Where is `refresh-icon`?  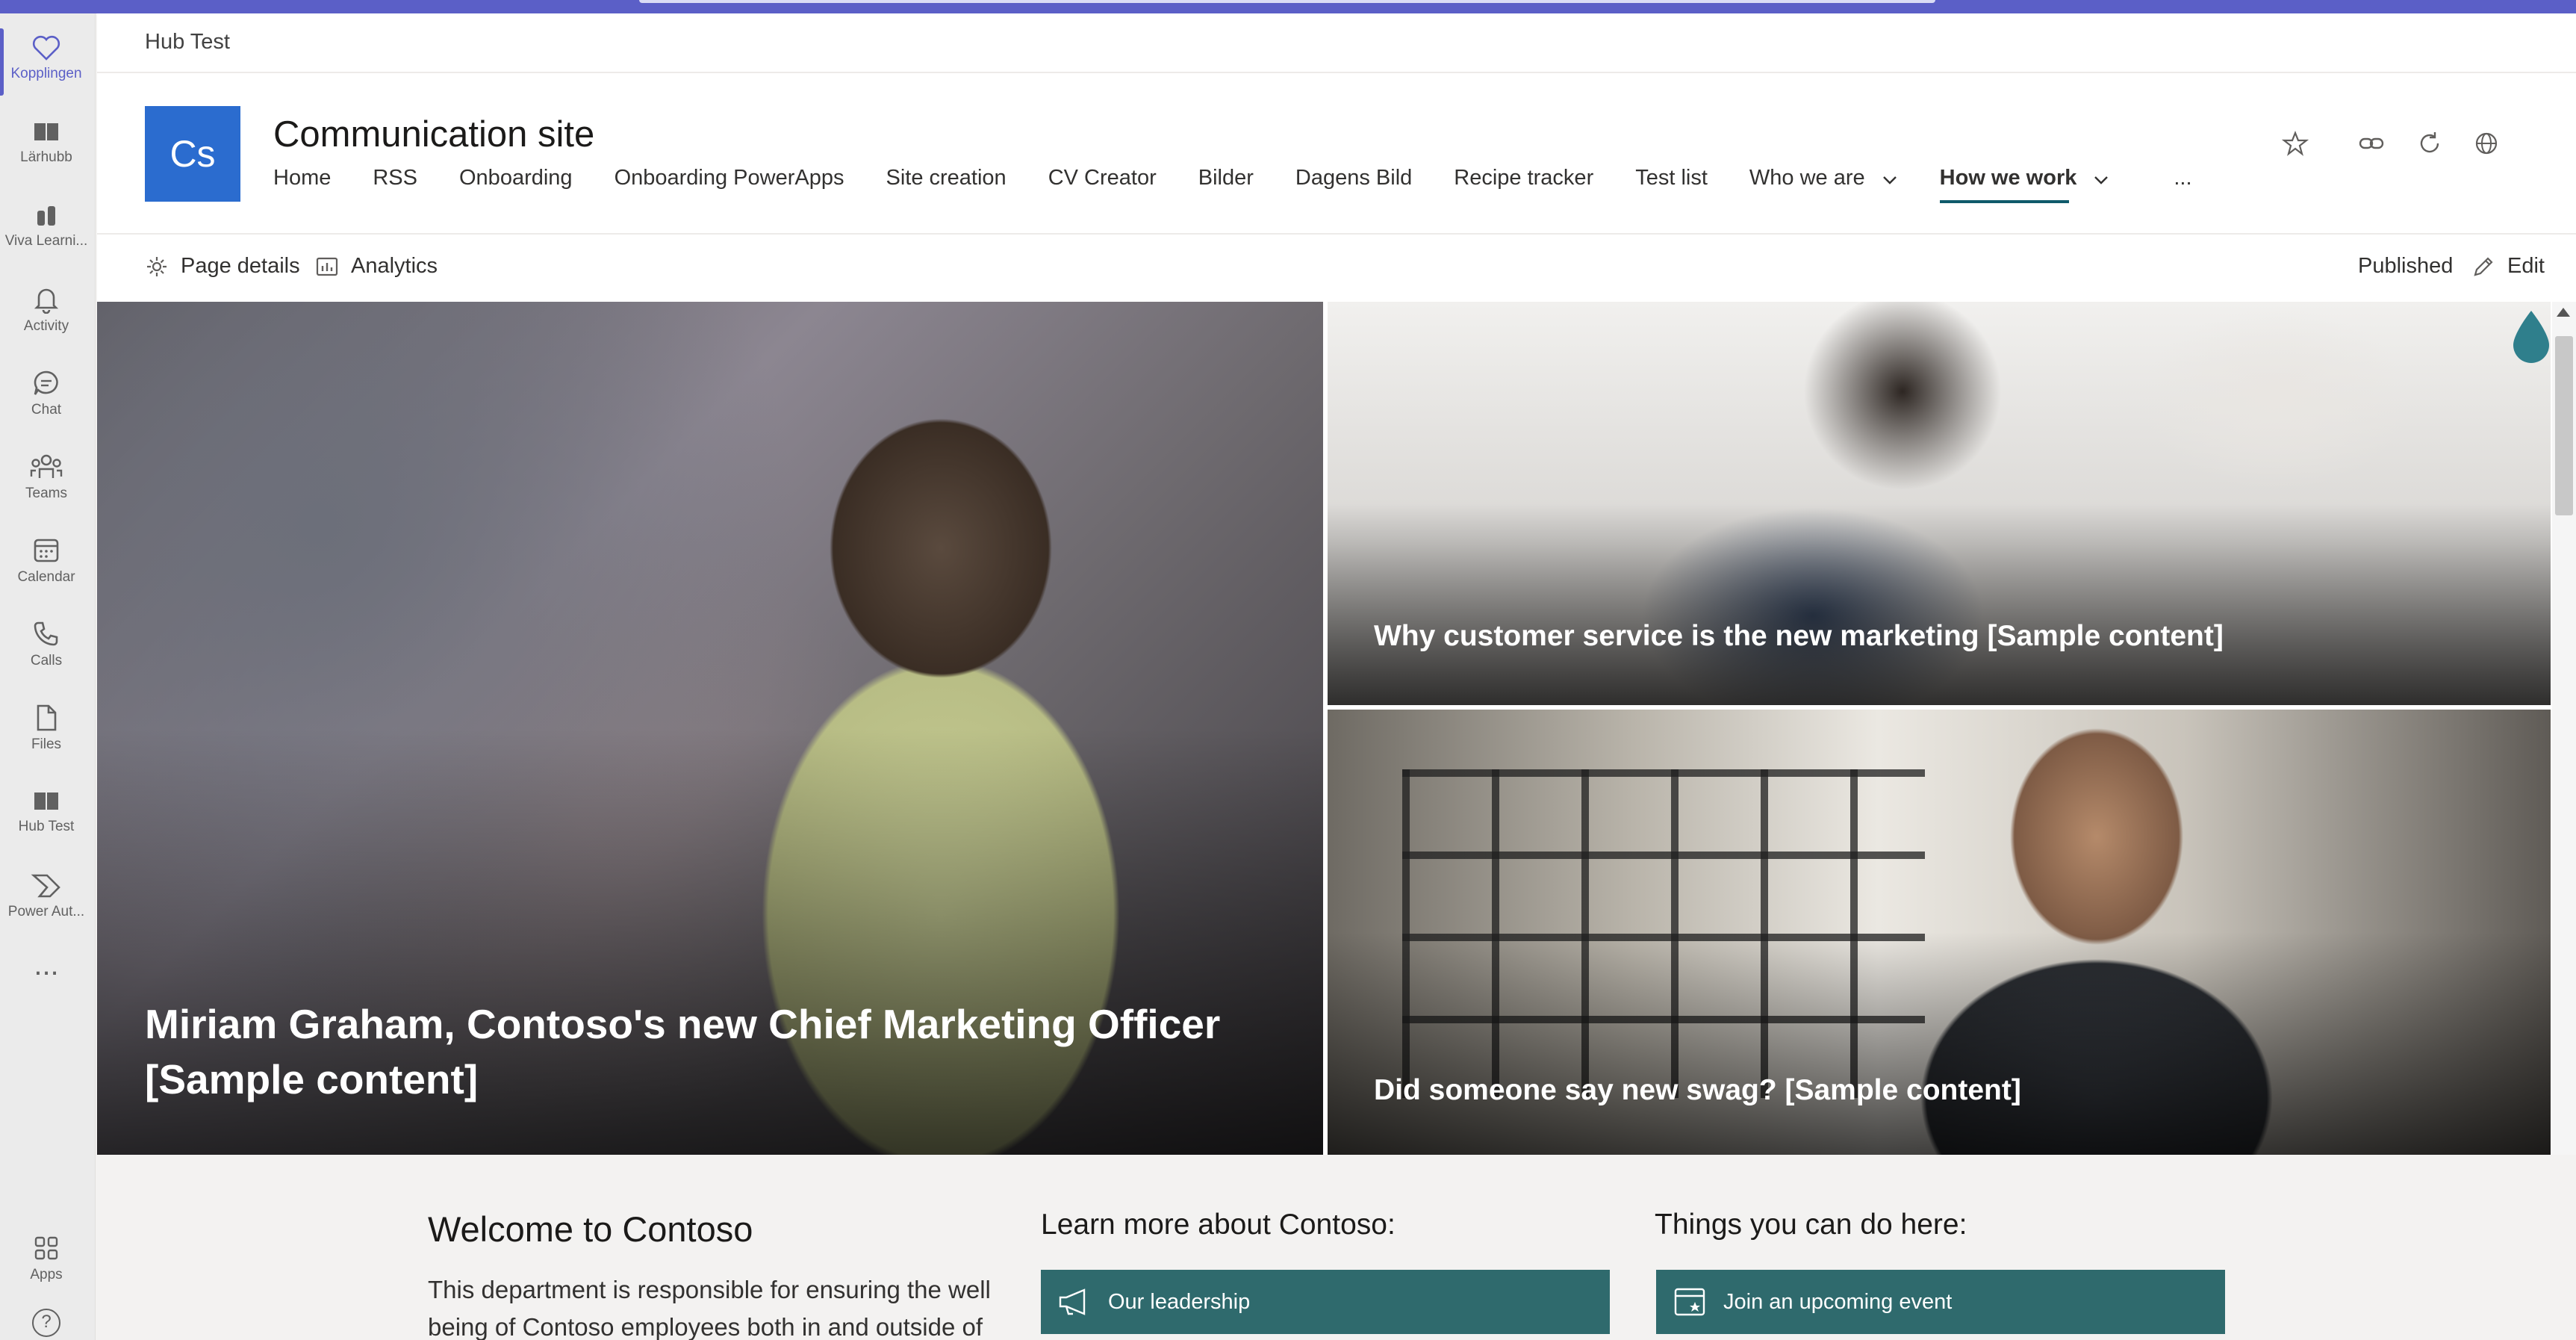 refresh-icon is located at coordinates (2429, 143).